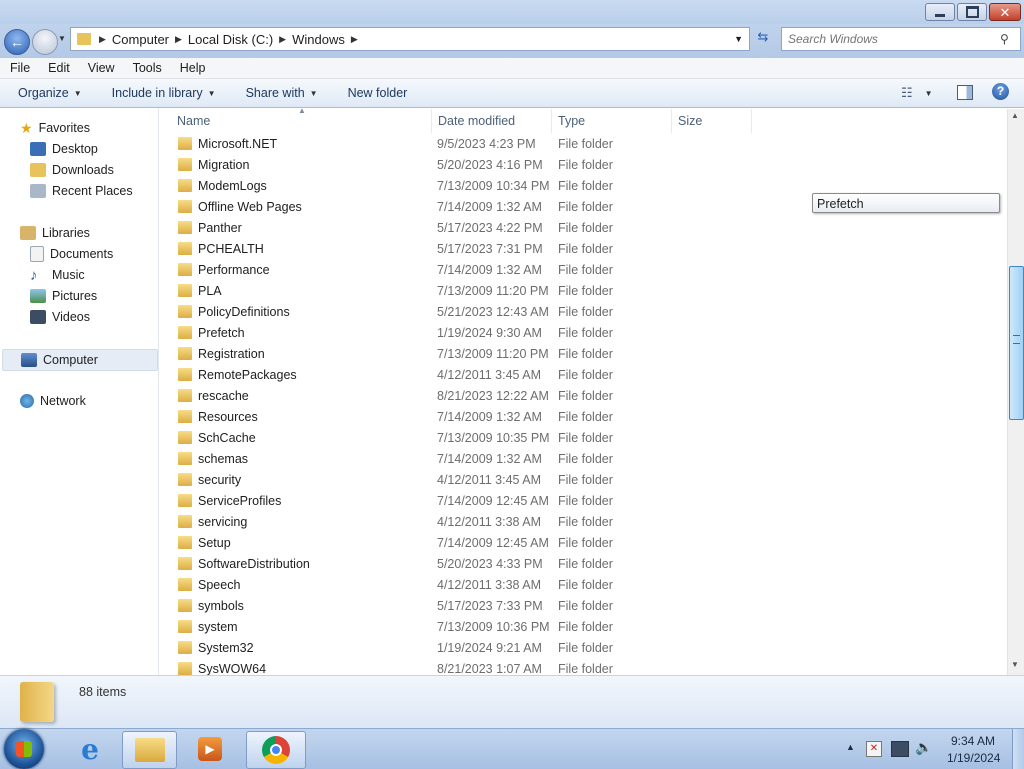  What do you see at coordinates (940, 12) in the screenshot?
I see `minimize-button` at bounding box center [940, 12].